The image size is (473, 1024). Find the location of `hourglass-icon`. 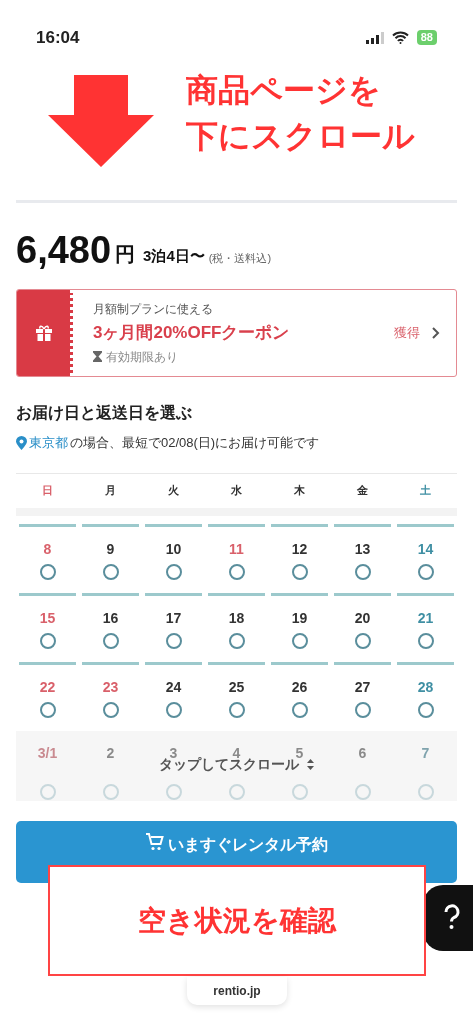

hourglass-icon is located at coordinates (97, 357).